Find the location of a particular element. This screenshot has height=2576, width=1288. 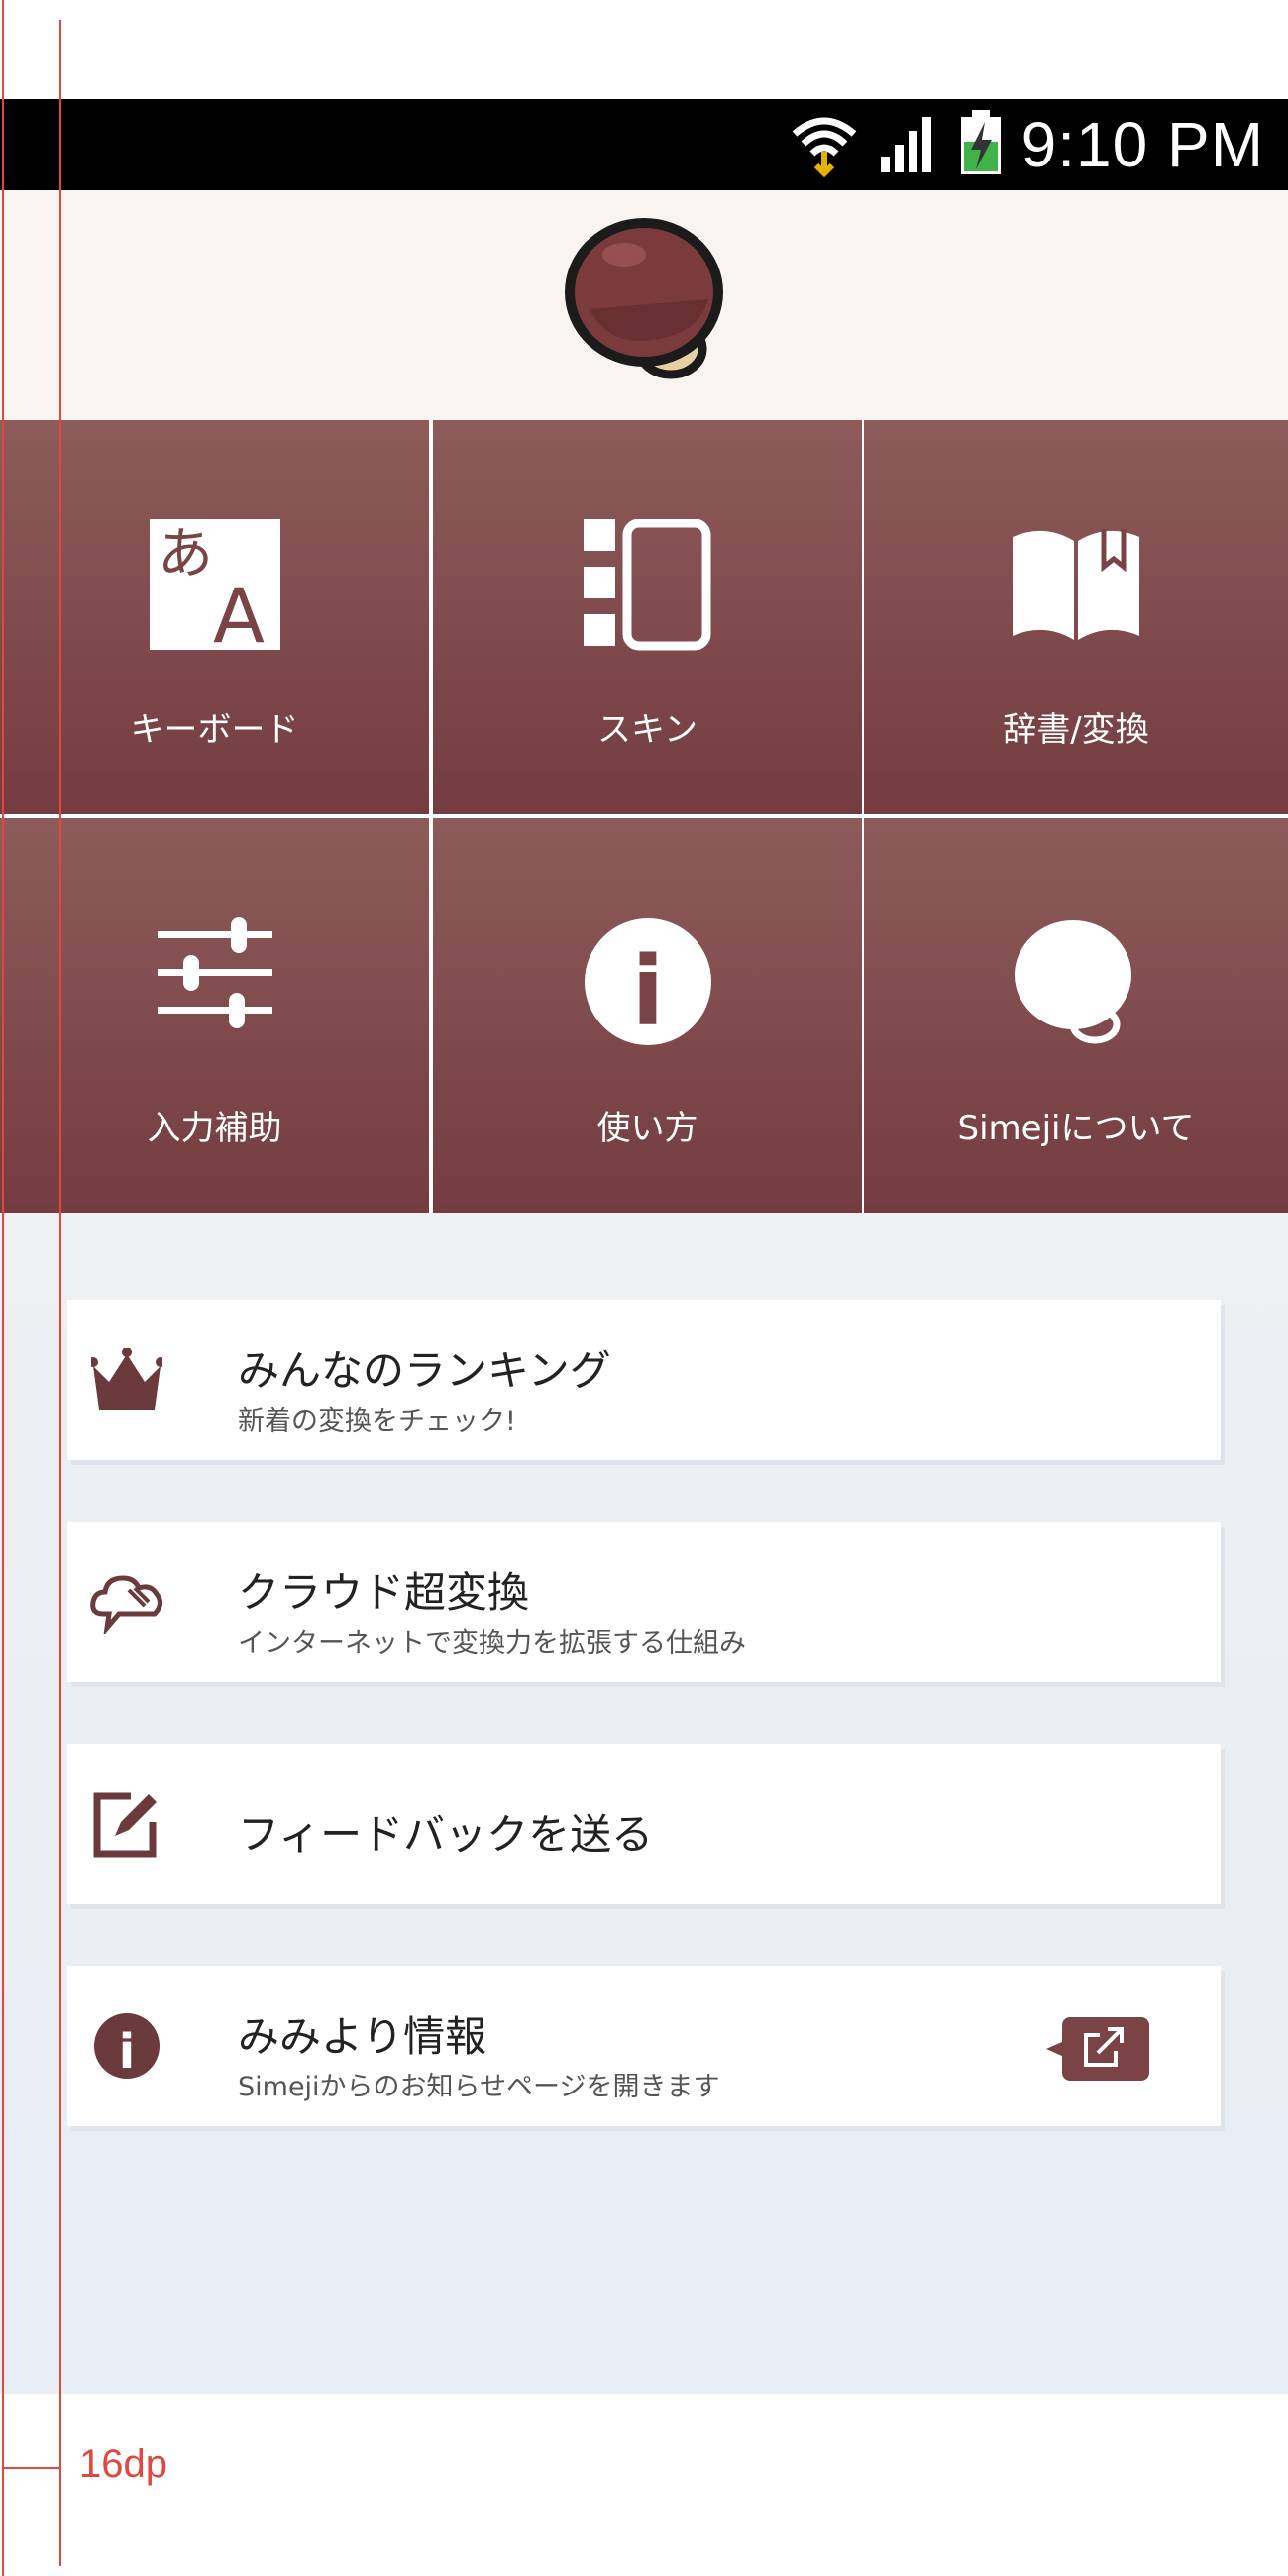

app-header is located at coordinates (644, 305).